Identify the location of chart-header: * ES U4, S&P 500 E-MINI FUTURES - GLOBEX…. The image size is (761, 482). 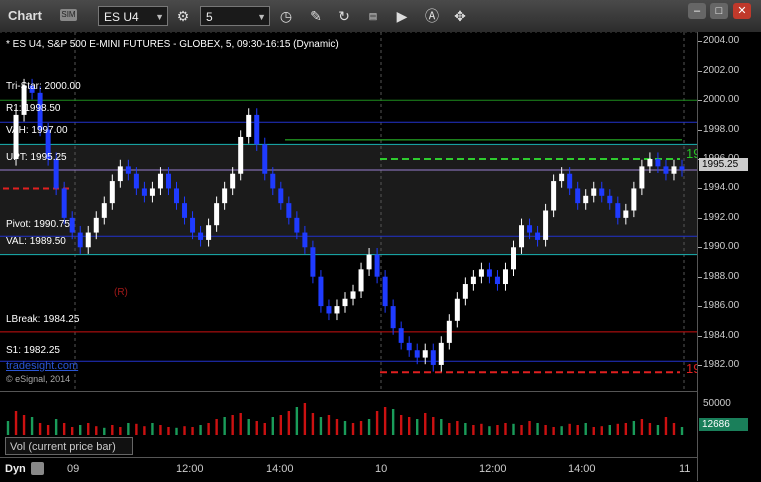
(172, 44).